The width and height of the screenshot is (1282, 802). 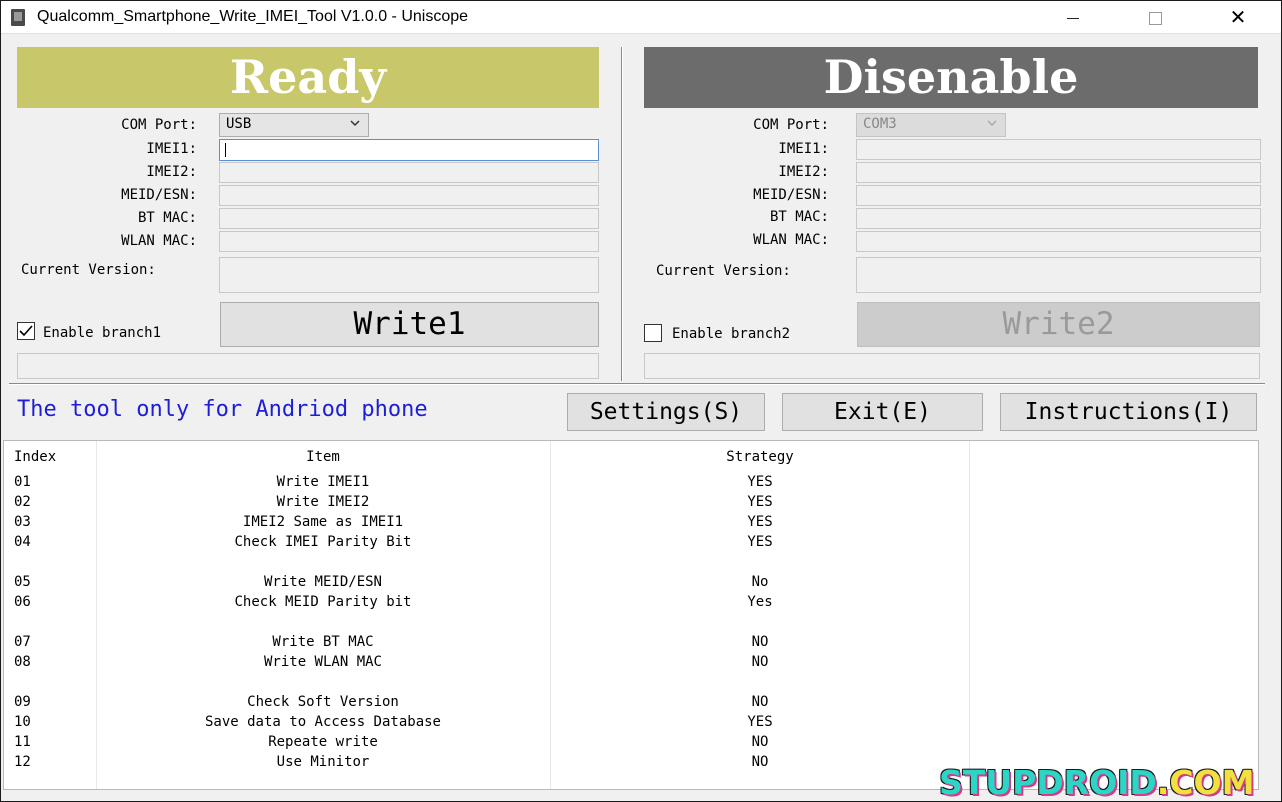 What do you see at coordinates (323, 762) in the screenshot?
I see `row-item: Use Minitor` at bounding box center [323, 762].